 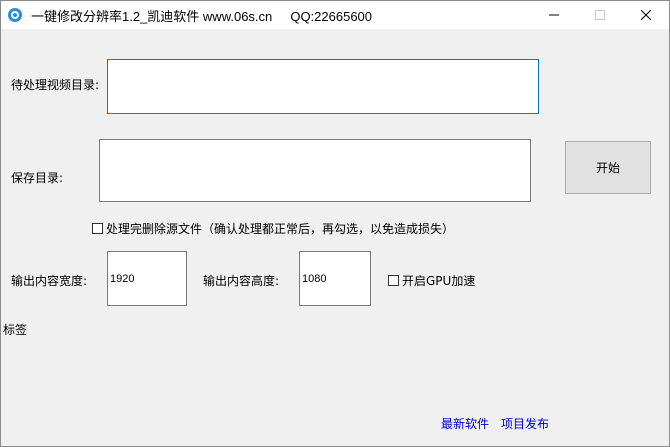 I want to click on new-software-link: 最新软件, so click(x=465, y=423).